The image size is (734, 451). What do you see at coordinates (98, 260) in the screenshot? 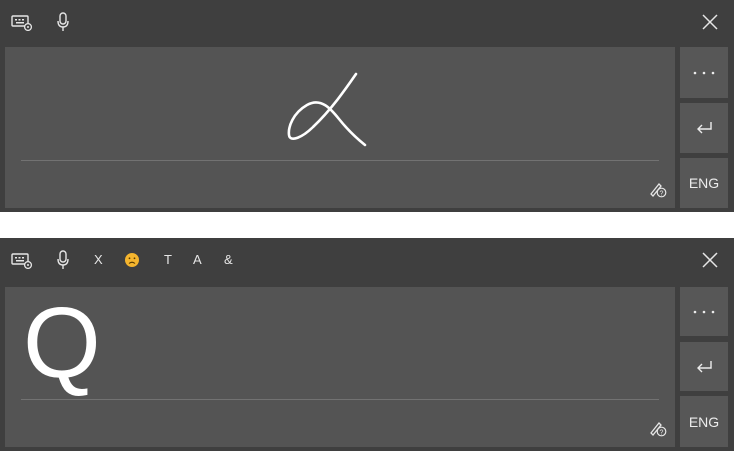
I see `suggestion-x: X` at bounding box center [98, 260].